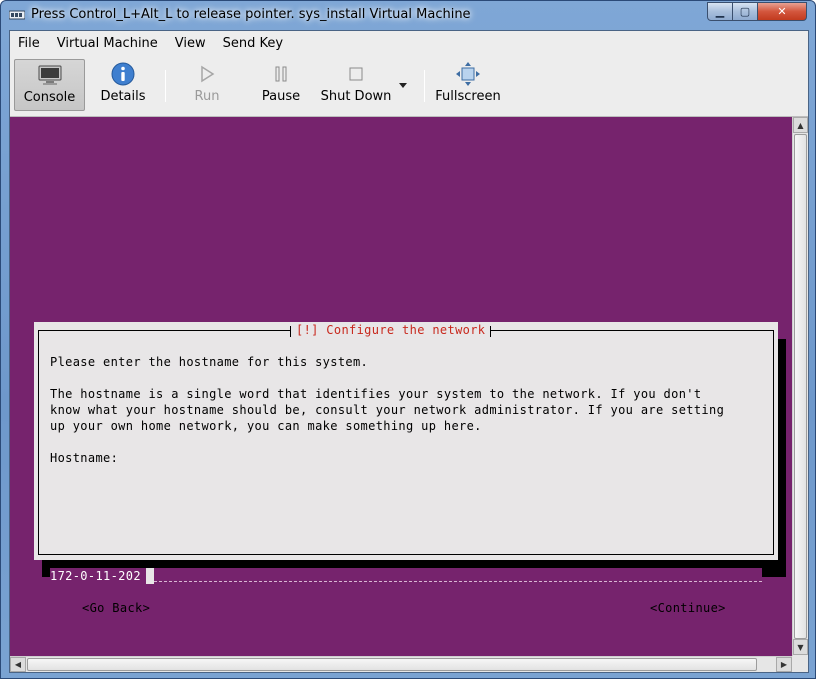  What do you see at coordinates (800, 647) in the screenshot?
I see `scroll-down-arrow-icon: ▼` at bounding box center [800, 647].